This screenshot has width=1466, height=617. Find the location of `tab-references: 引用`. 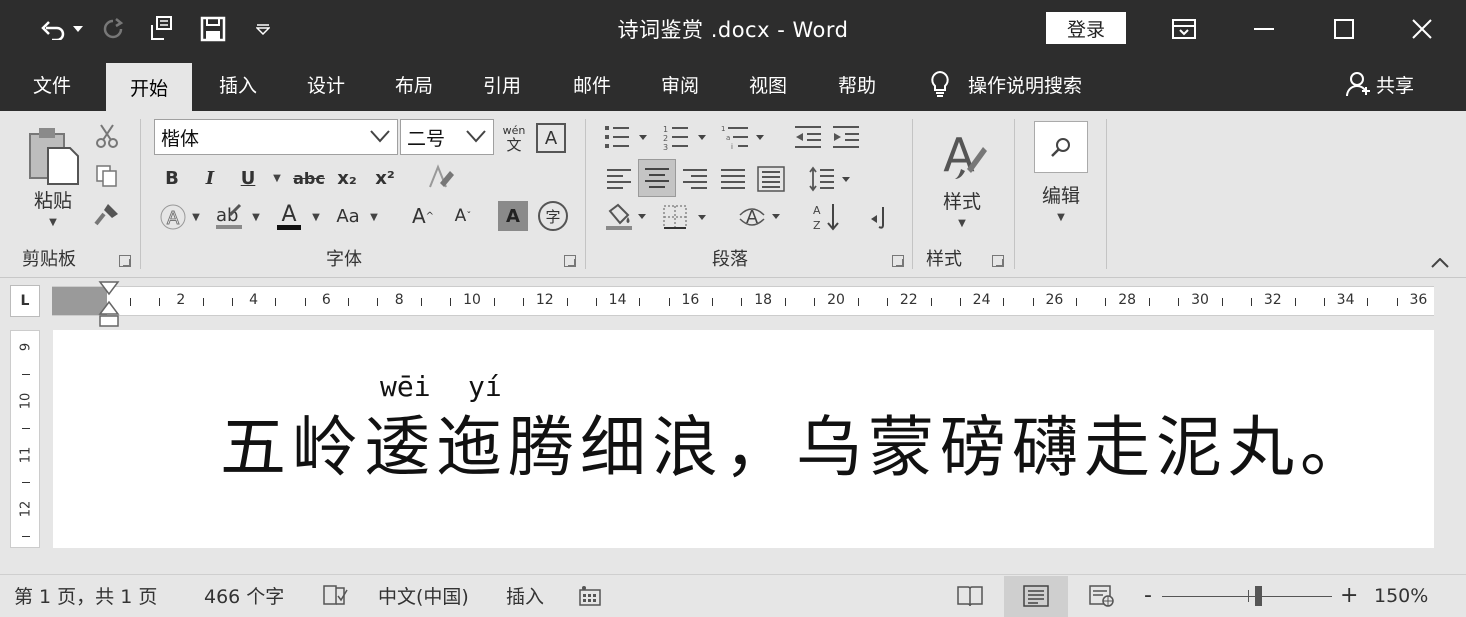

tab-references: 引用 is located at coordinates (502, 84).